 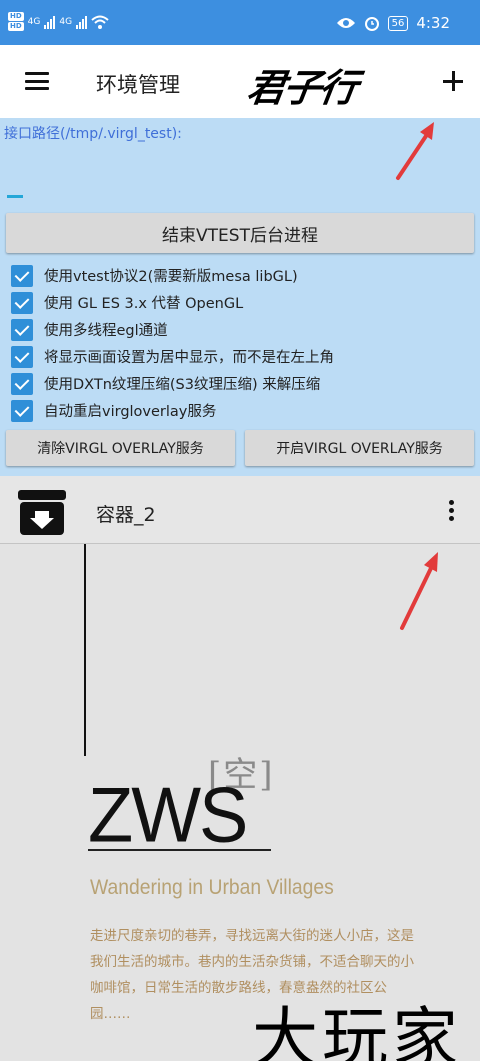 I want to click on option-item: 使用 GL ES 3.x 代替 OpenGL, so click(x=172, y=302).